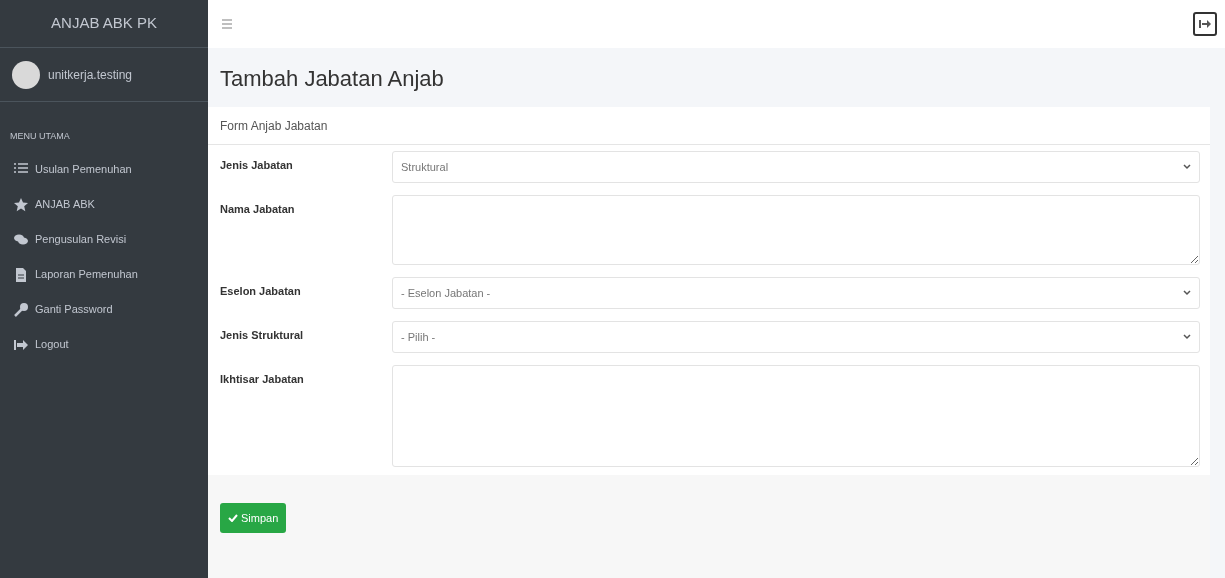  What do you see at coordinates (258, 209) in the screenshot?
I see `field-label: Nama Jabatan` at bounding box center [258, 209].